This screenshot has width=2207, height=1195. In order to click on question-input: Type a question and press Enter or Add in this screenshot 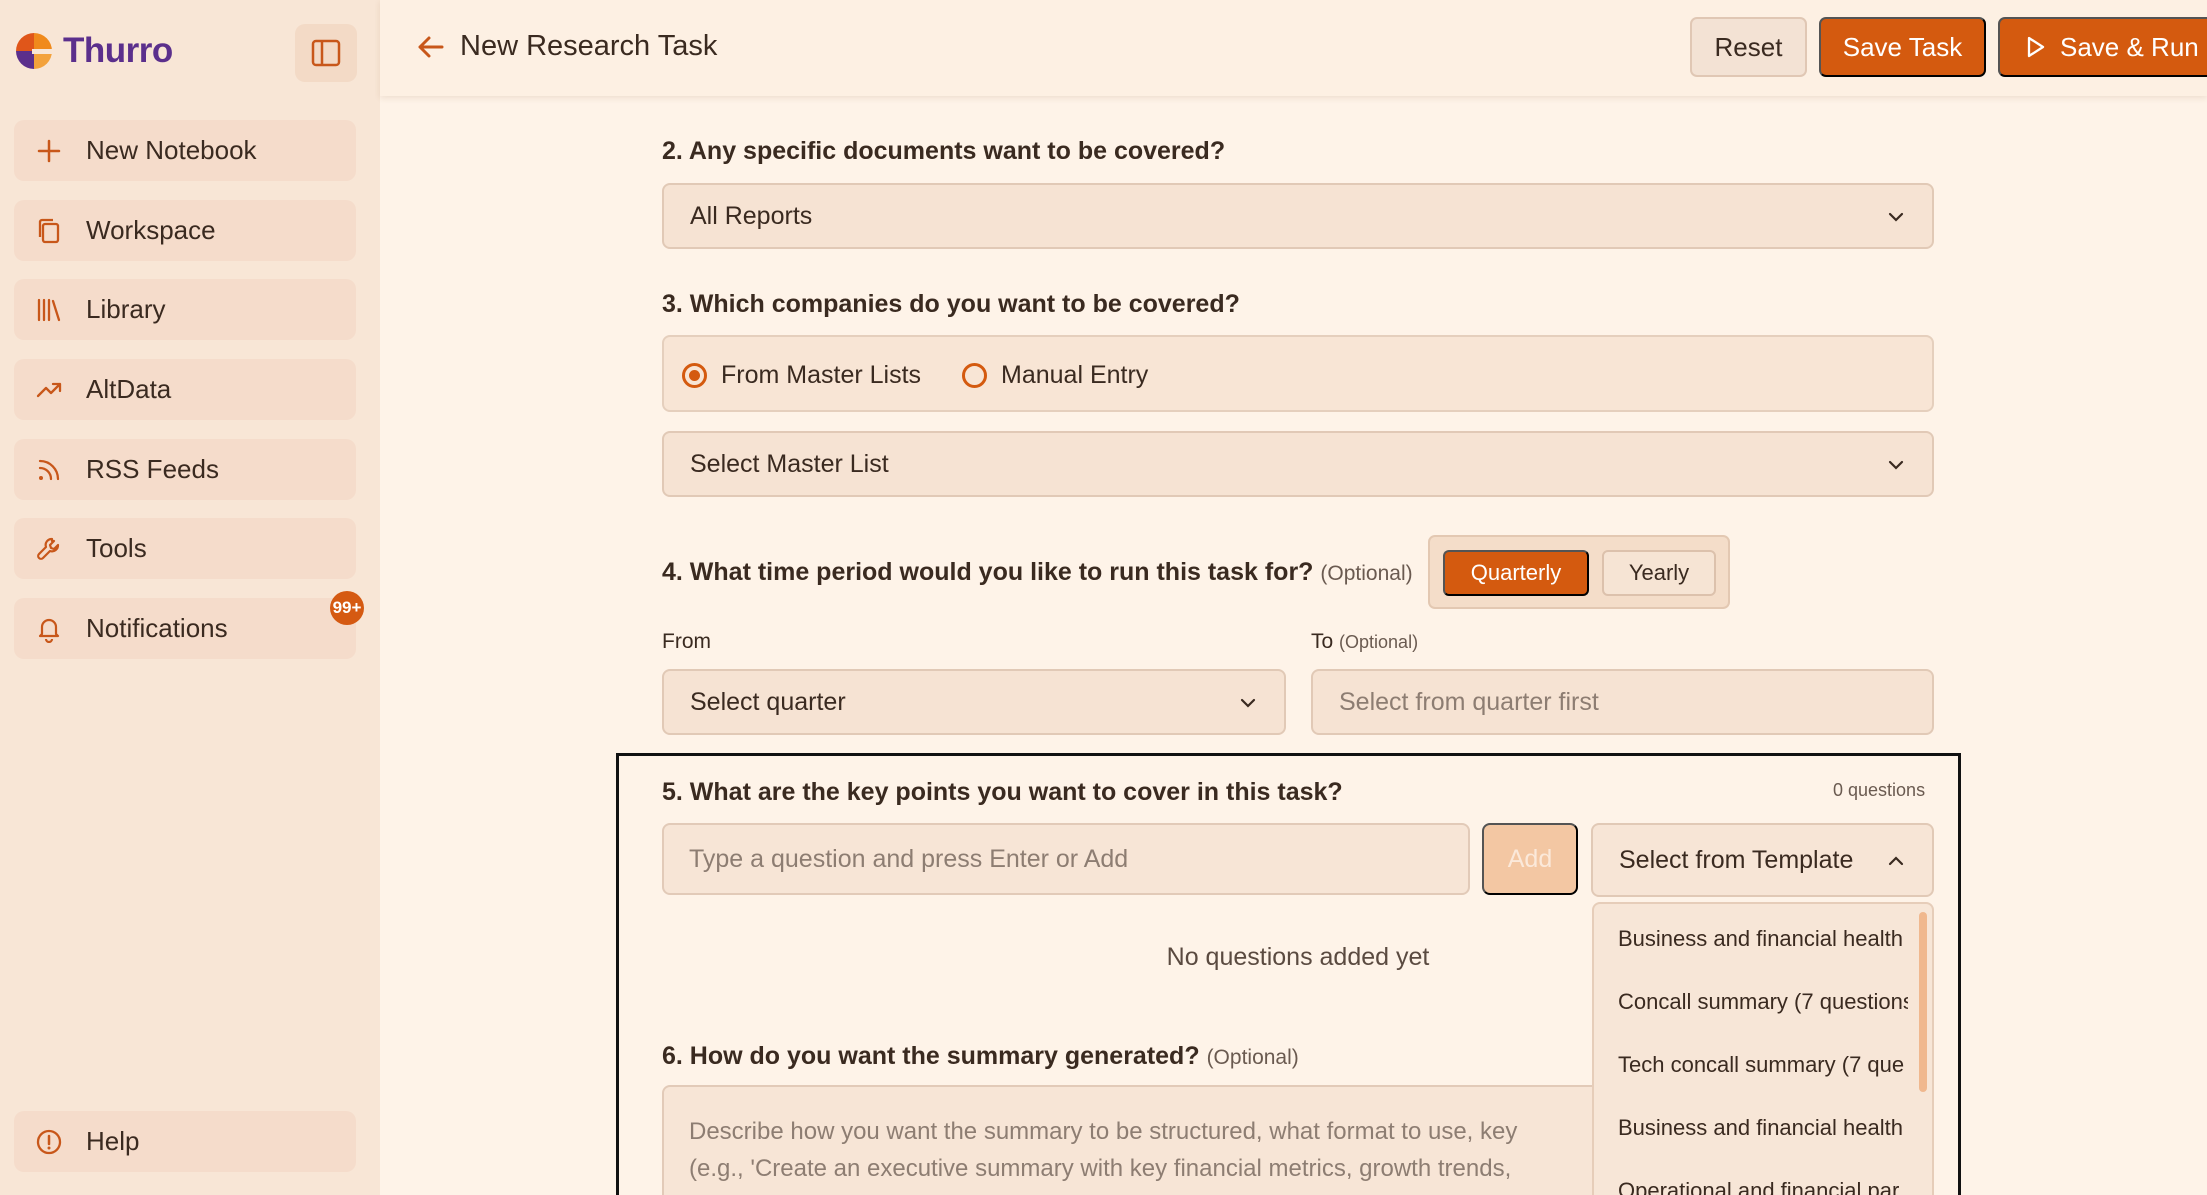, I will do `click(1066, 859)`.